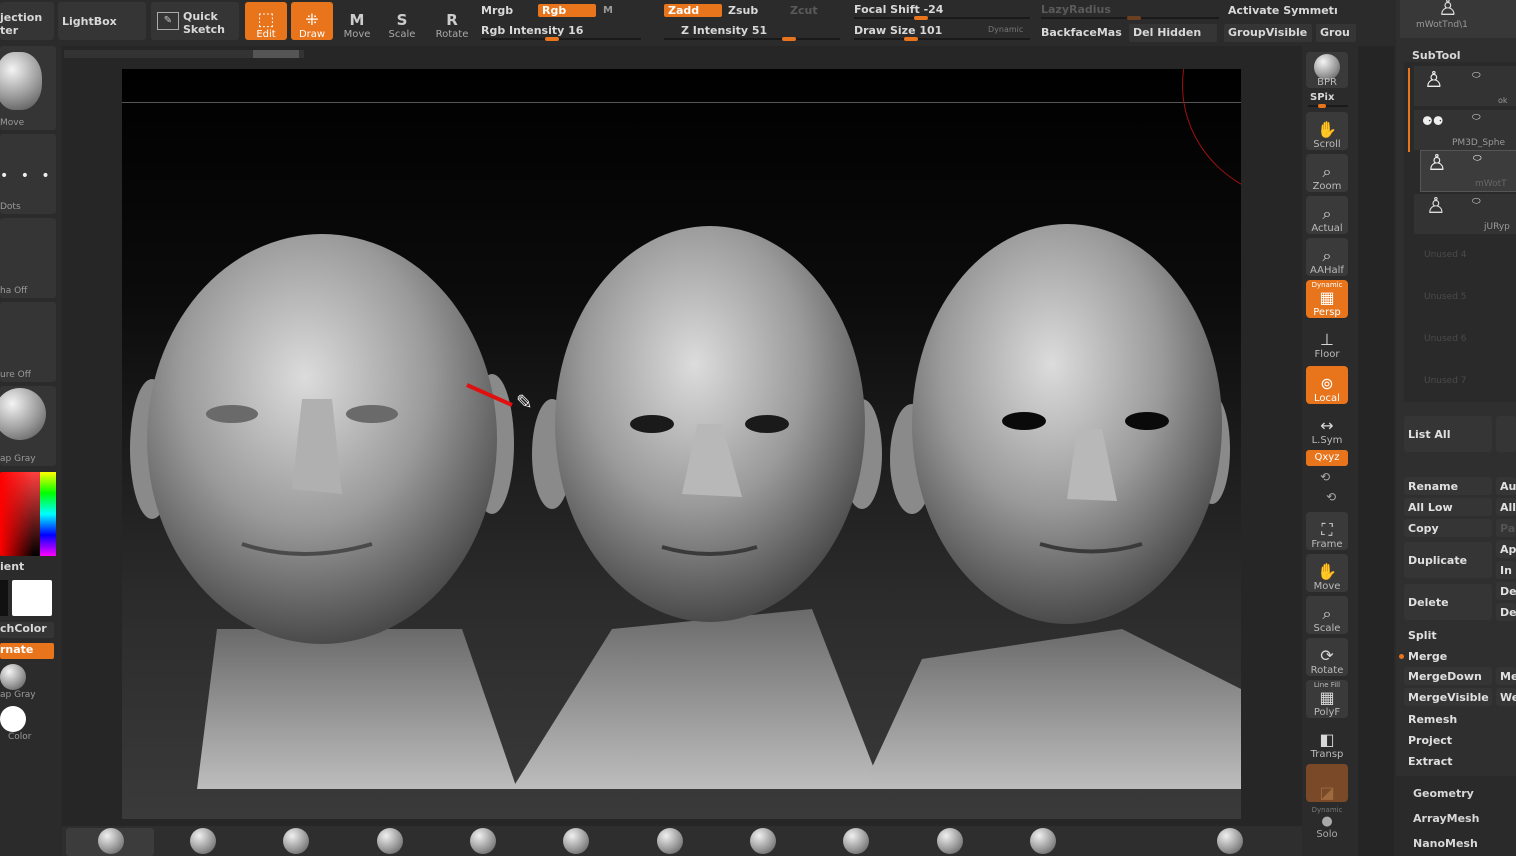 The width and height of the screenshot is (1516, 856). Describe the element at coordinates (561, 39) in the screenshot. I see `rgb-intensity-track` at that location.